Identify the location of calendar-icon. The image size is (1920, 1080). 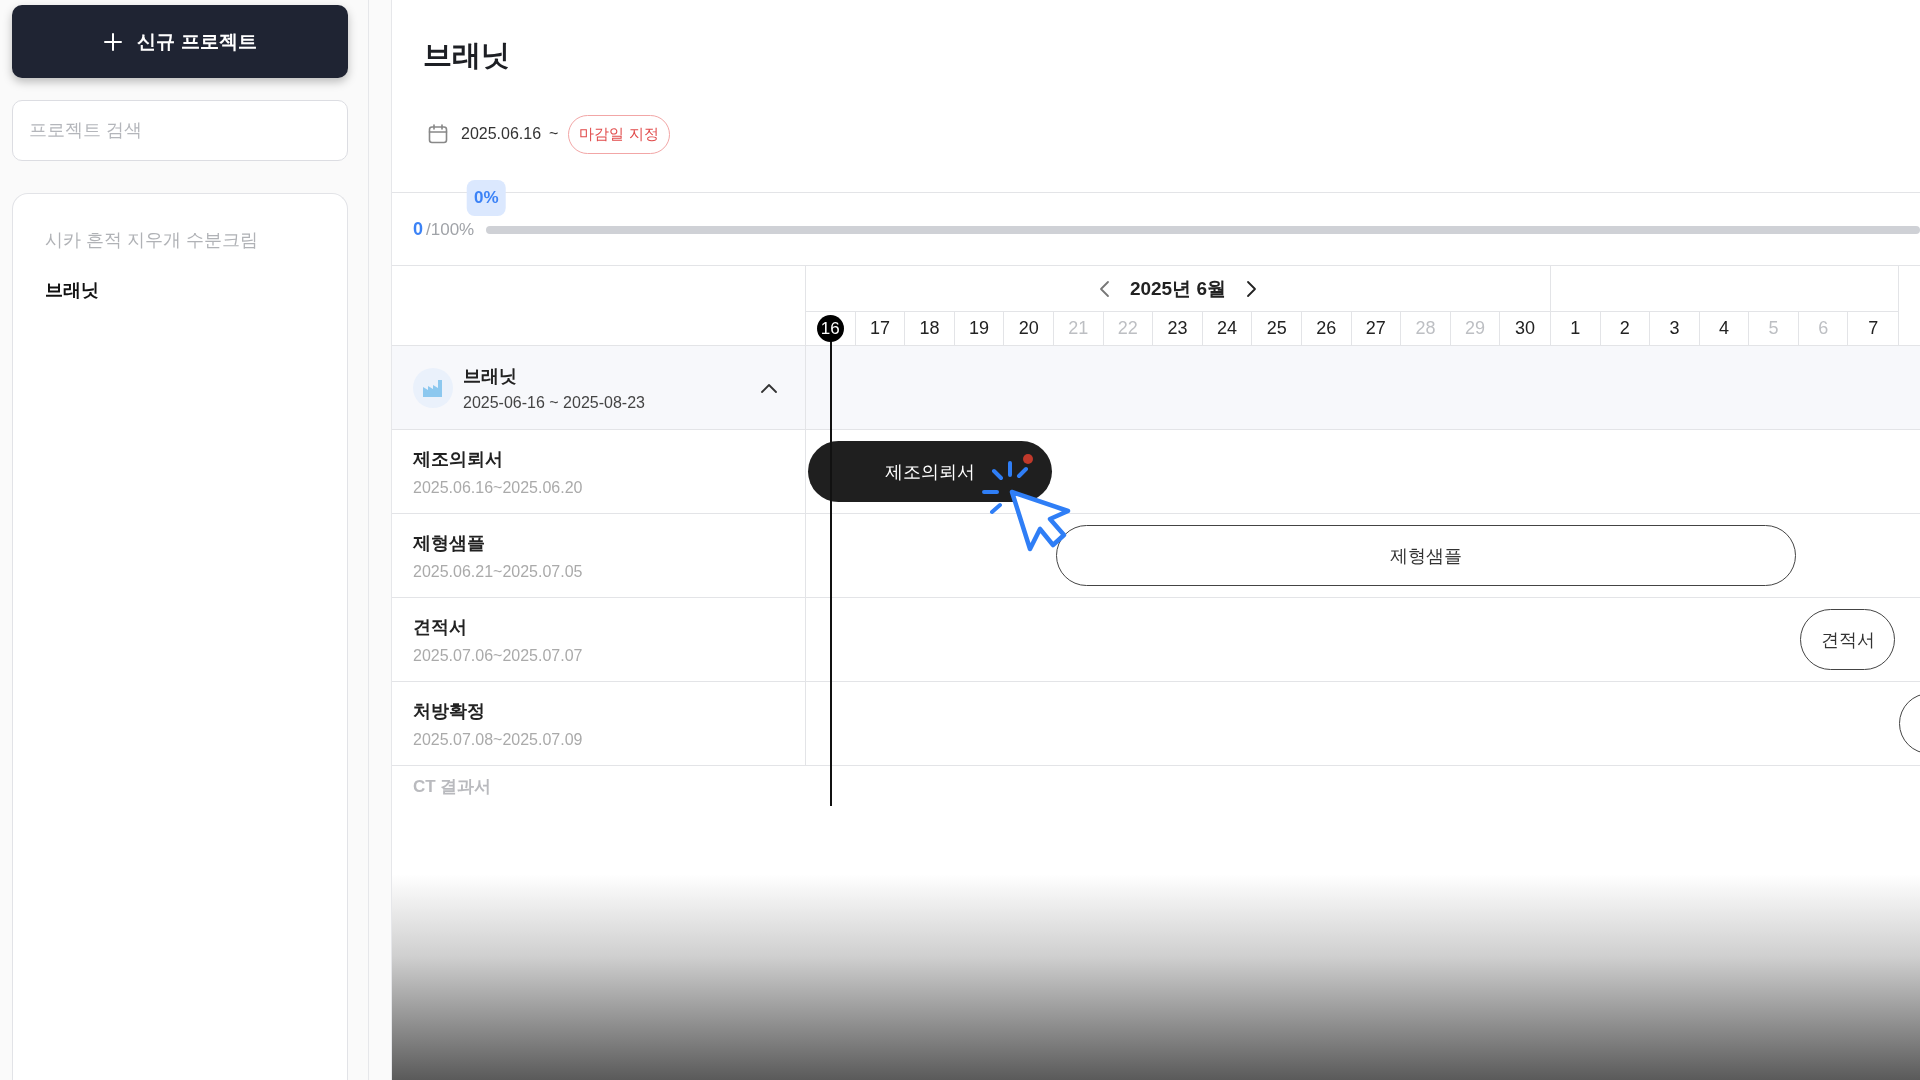
(438, 134).